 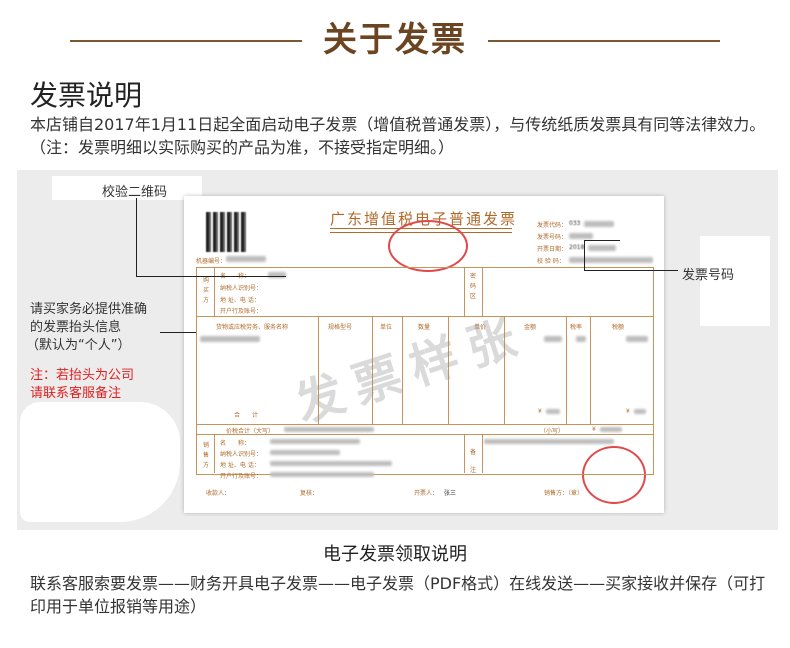 What do you see at coordinates (473, 461) in the screenshot?
I see `remark-label: 备注` at bounding box center [473, 461].